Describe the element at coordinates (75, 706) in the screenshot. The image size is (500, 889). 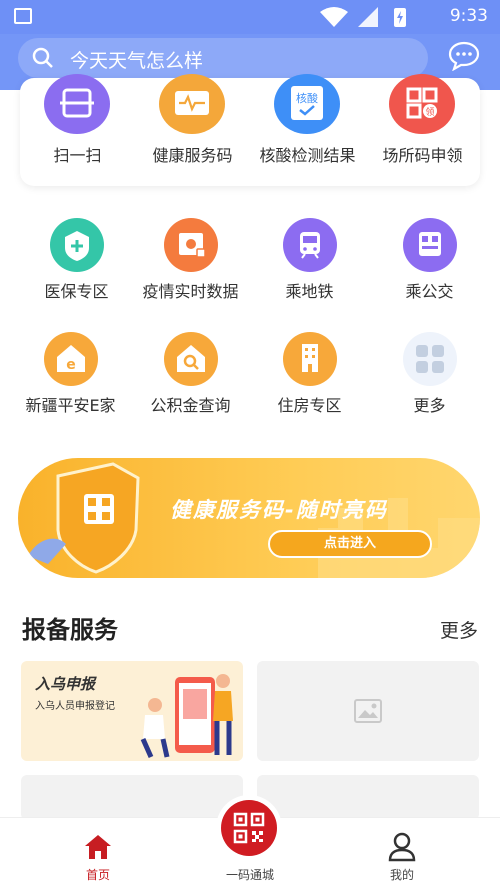
I see `card-subtitle: 入乌人员申报登记` at that location.